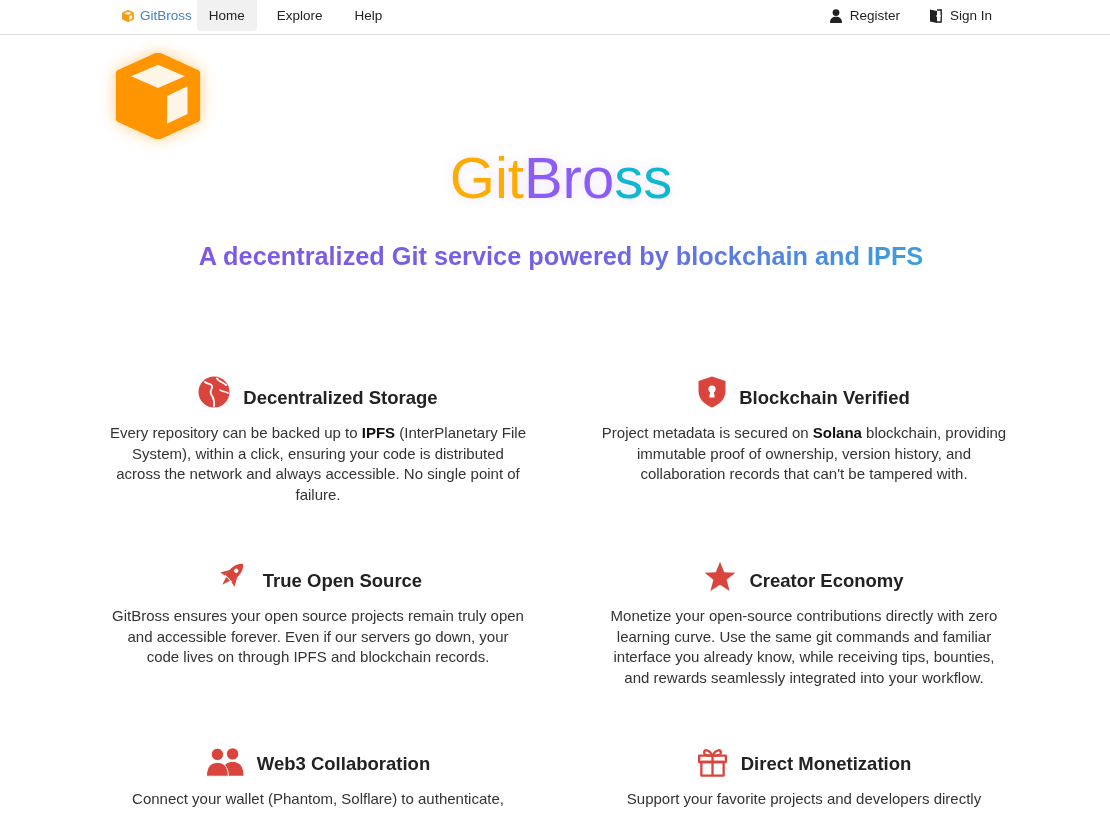 This screenshot has height=815, width=1110. I want to click on nav-link: Home, so click(226, 15).